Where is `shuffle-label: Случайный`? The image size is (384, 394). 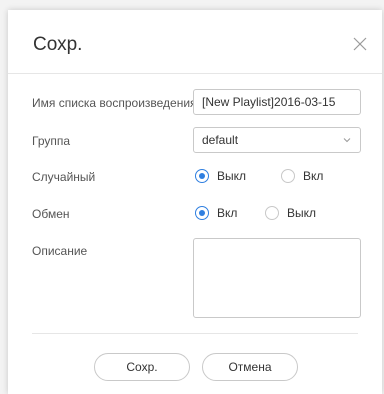 shuffle-label: Случайный is located at coordinates (64, 177).